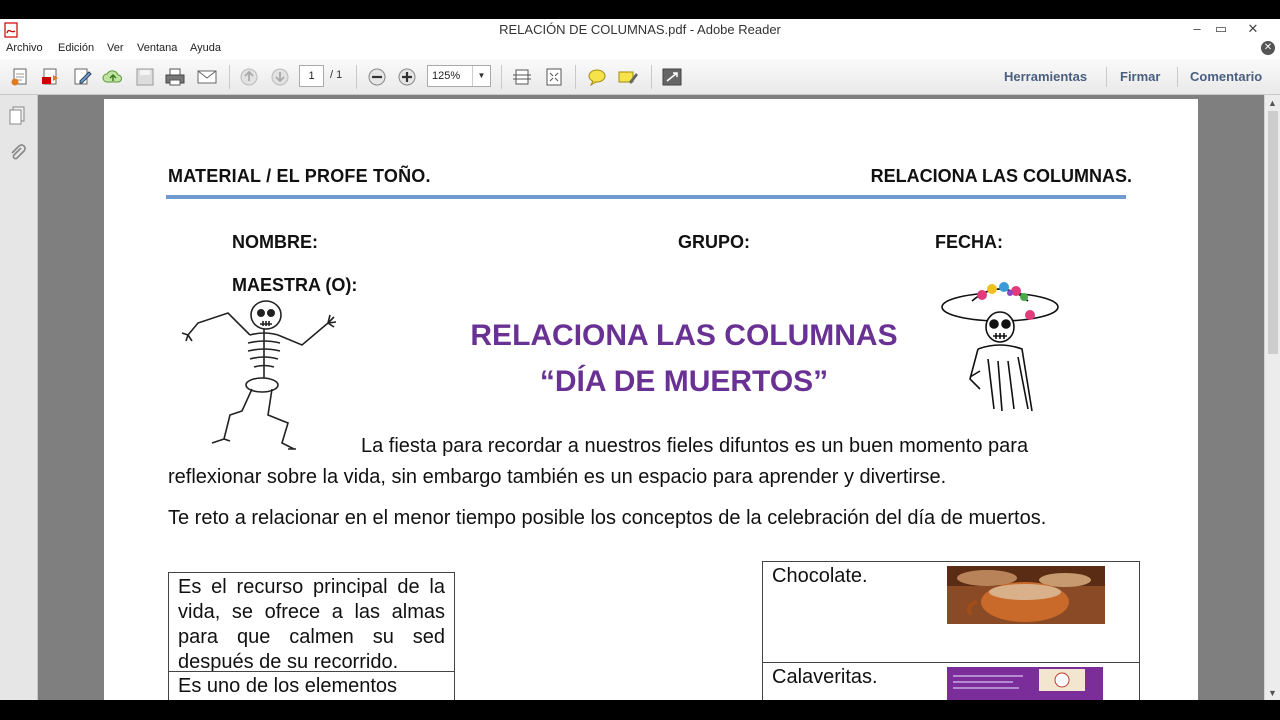 The image size is (1280, 720). What do you see at coordinates (1273, 232) in the screenshot?
I see `scrollbar-thumb` at bounding box center [1273, 232].